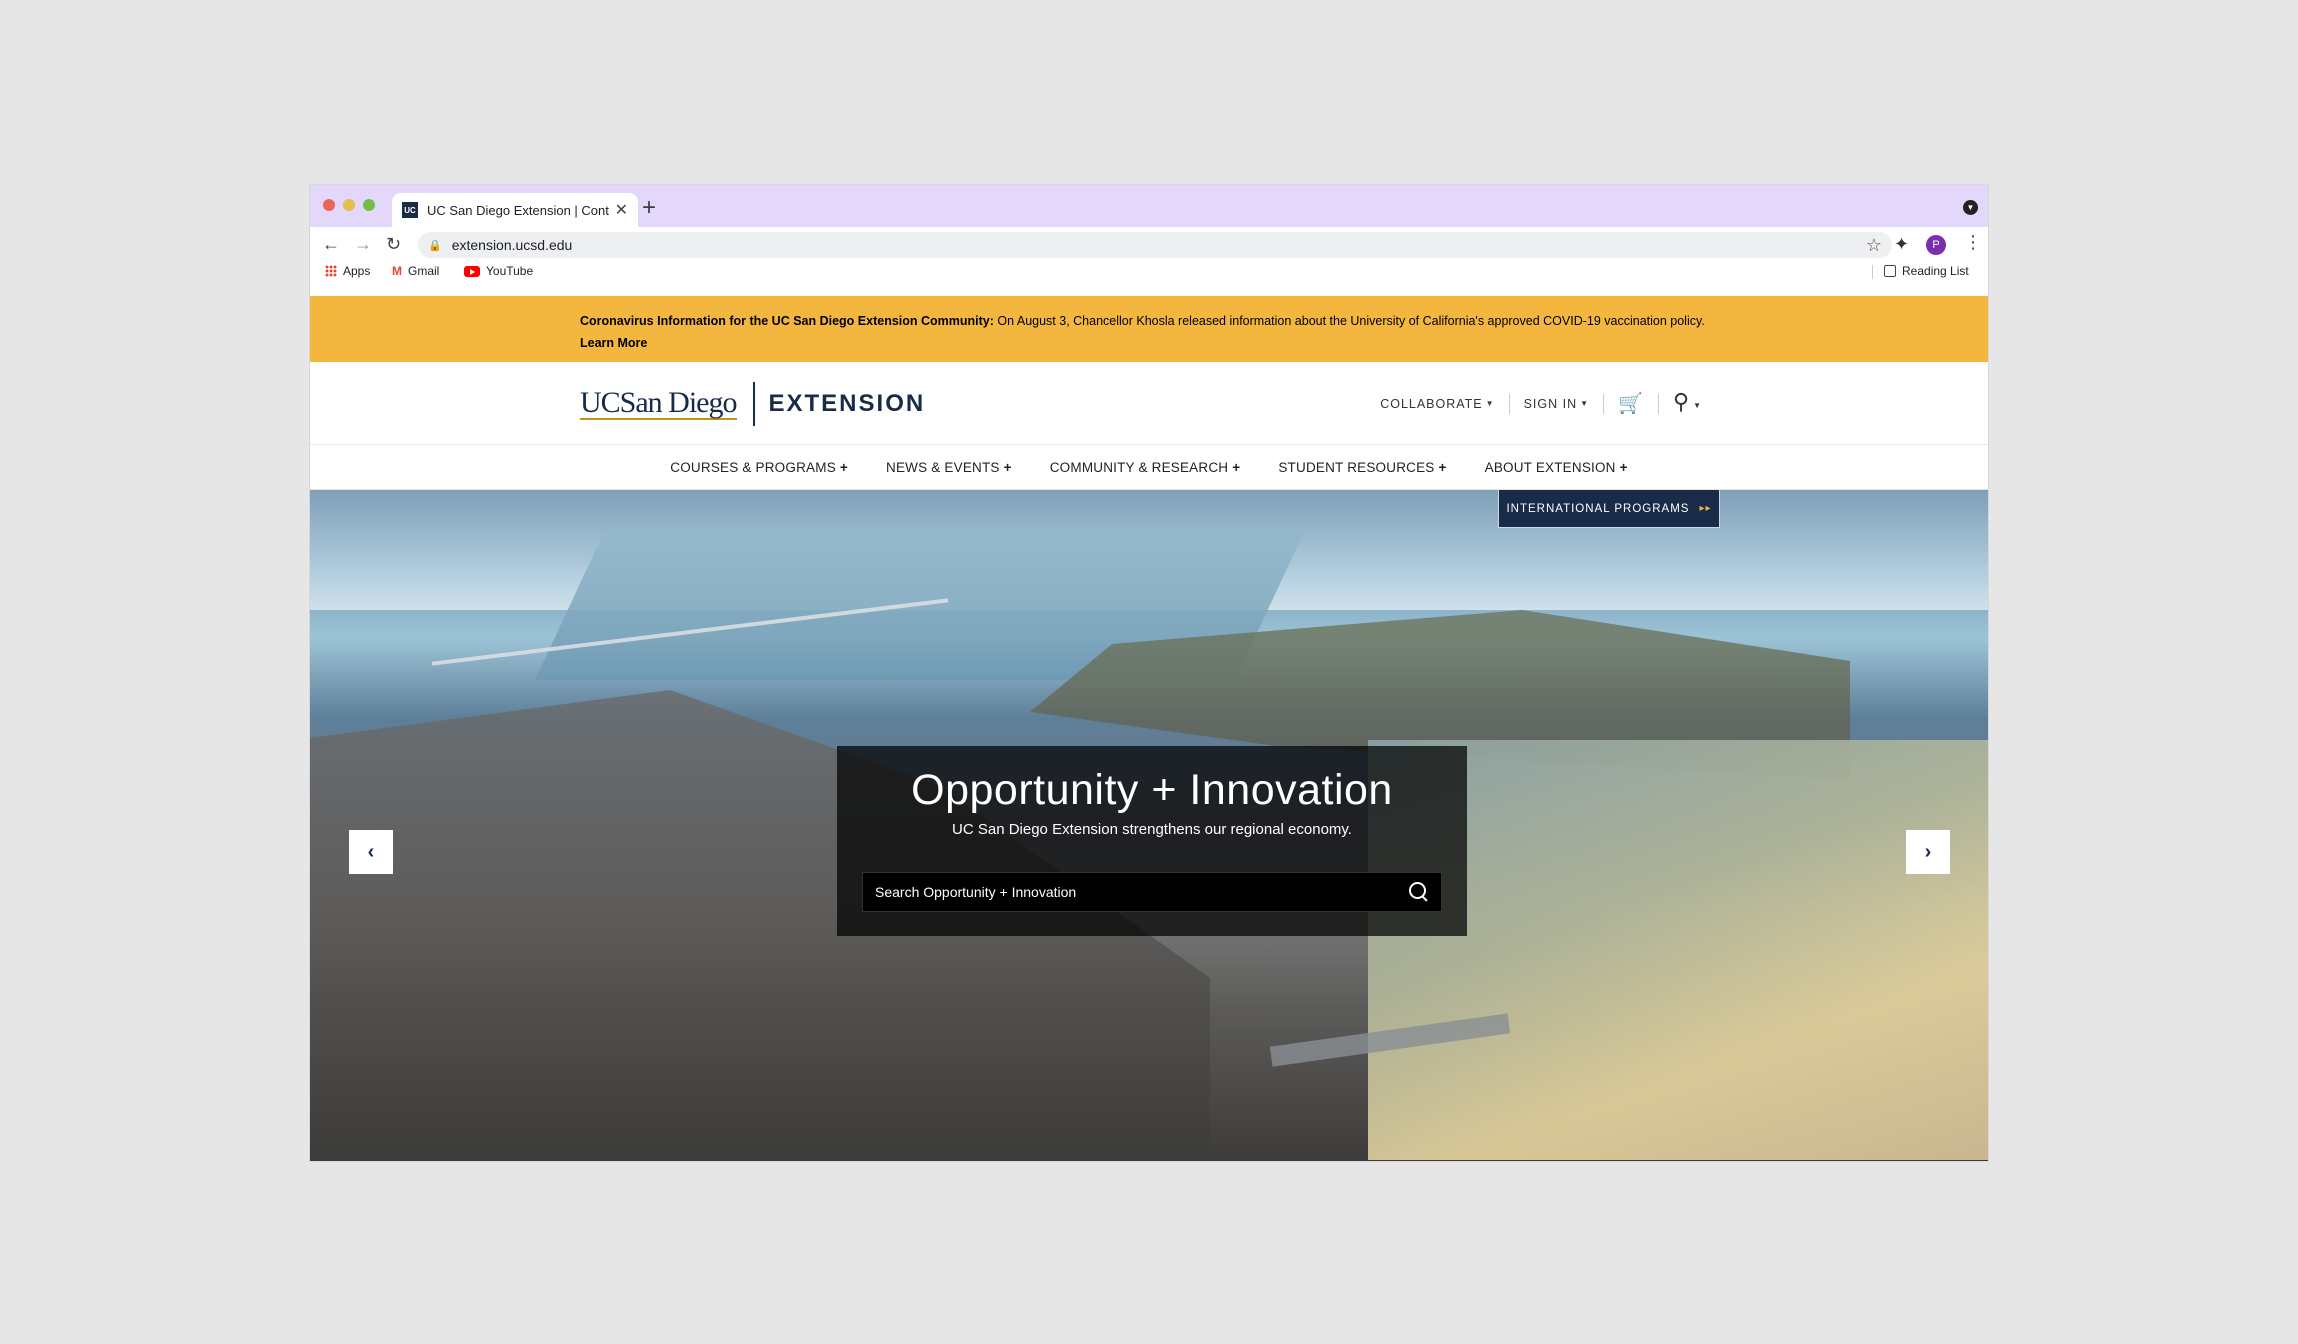 The height and width of the screenshot is (1344, 2298). What do you see at coordinates (1431, 403) in the screenshot?
I see `collaborate-label: COLLABORATE` at bounding box center [1431, 403].